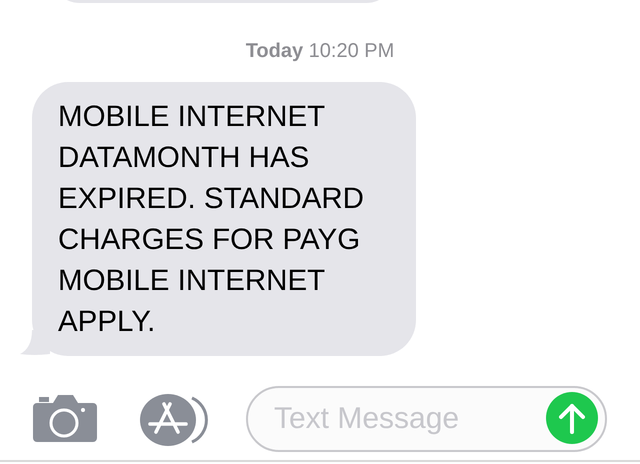  Describe the element at coordinates (572, 418) in the screenshot. I see `arrow-up-icon` at that location.